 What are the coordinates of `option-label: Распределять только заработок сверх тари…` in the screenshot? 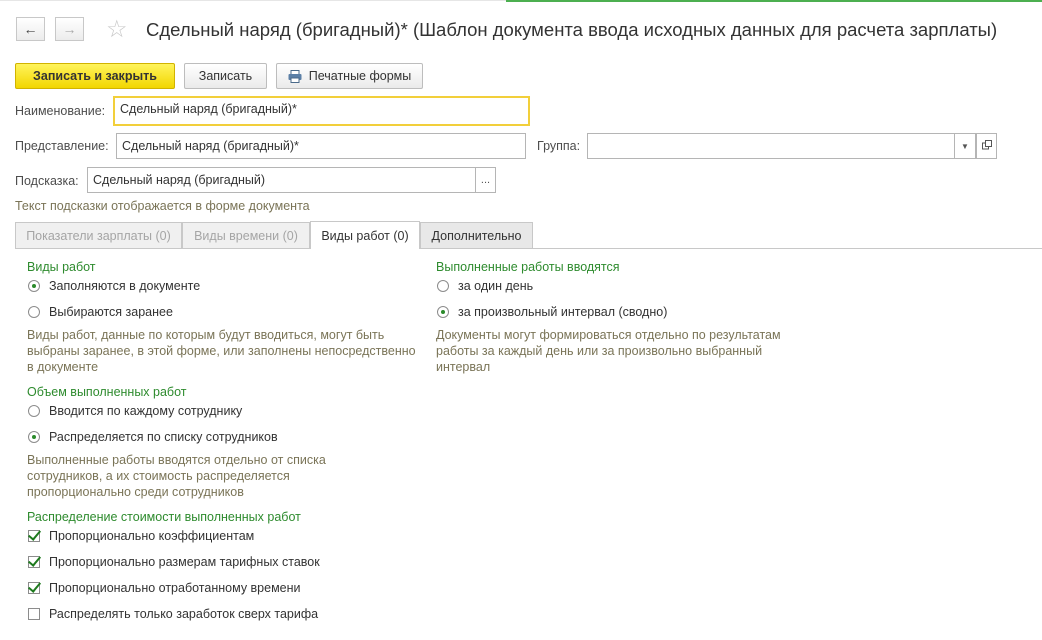 It's located at (184, 614).